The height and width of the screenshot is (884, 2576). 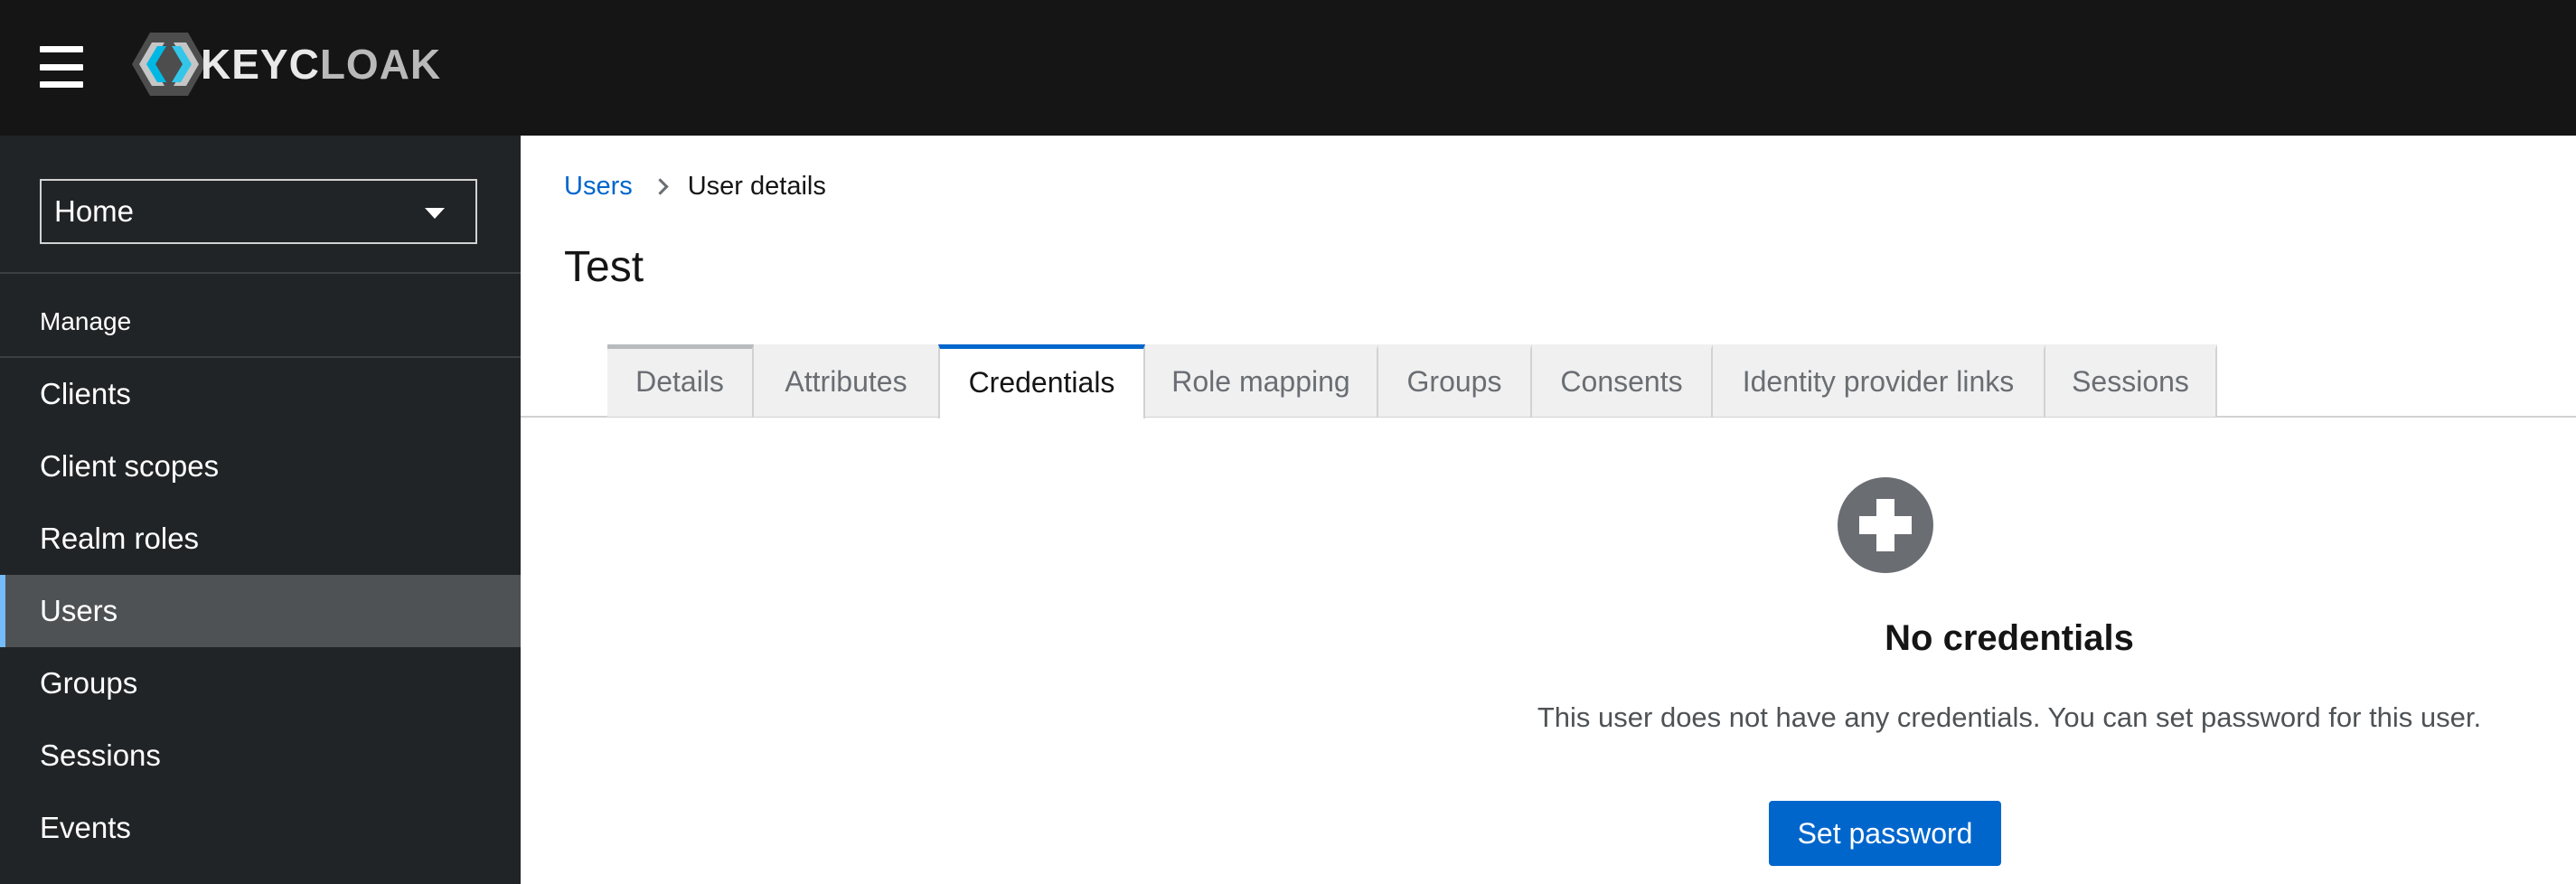 What do you see at coordinates (169, 64) in the screenshot?
I see `keycloak-hexagon-icon` at bounding box center [169, 64].